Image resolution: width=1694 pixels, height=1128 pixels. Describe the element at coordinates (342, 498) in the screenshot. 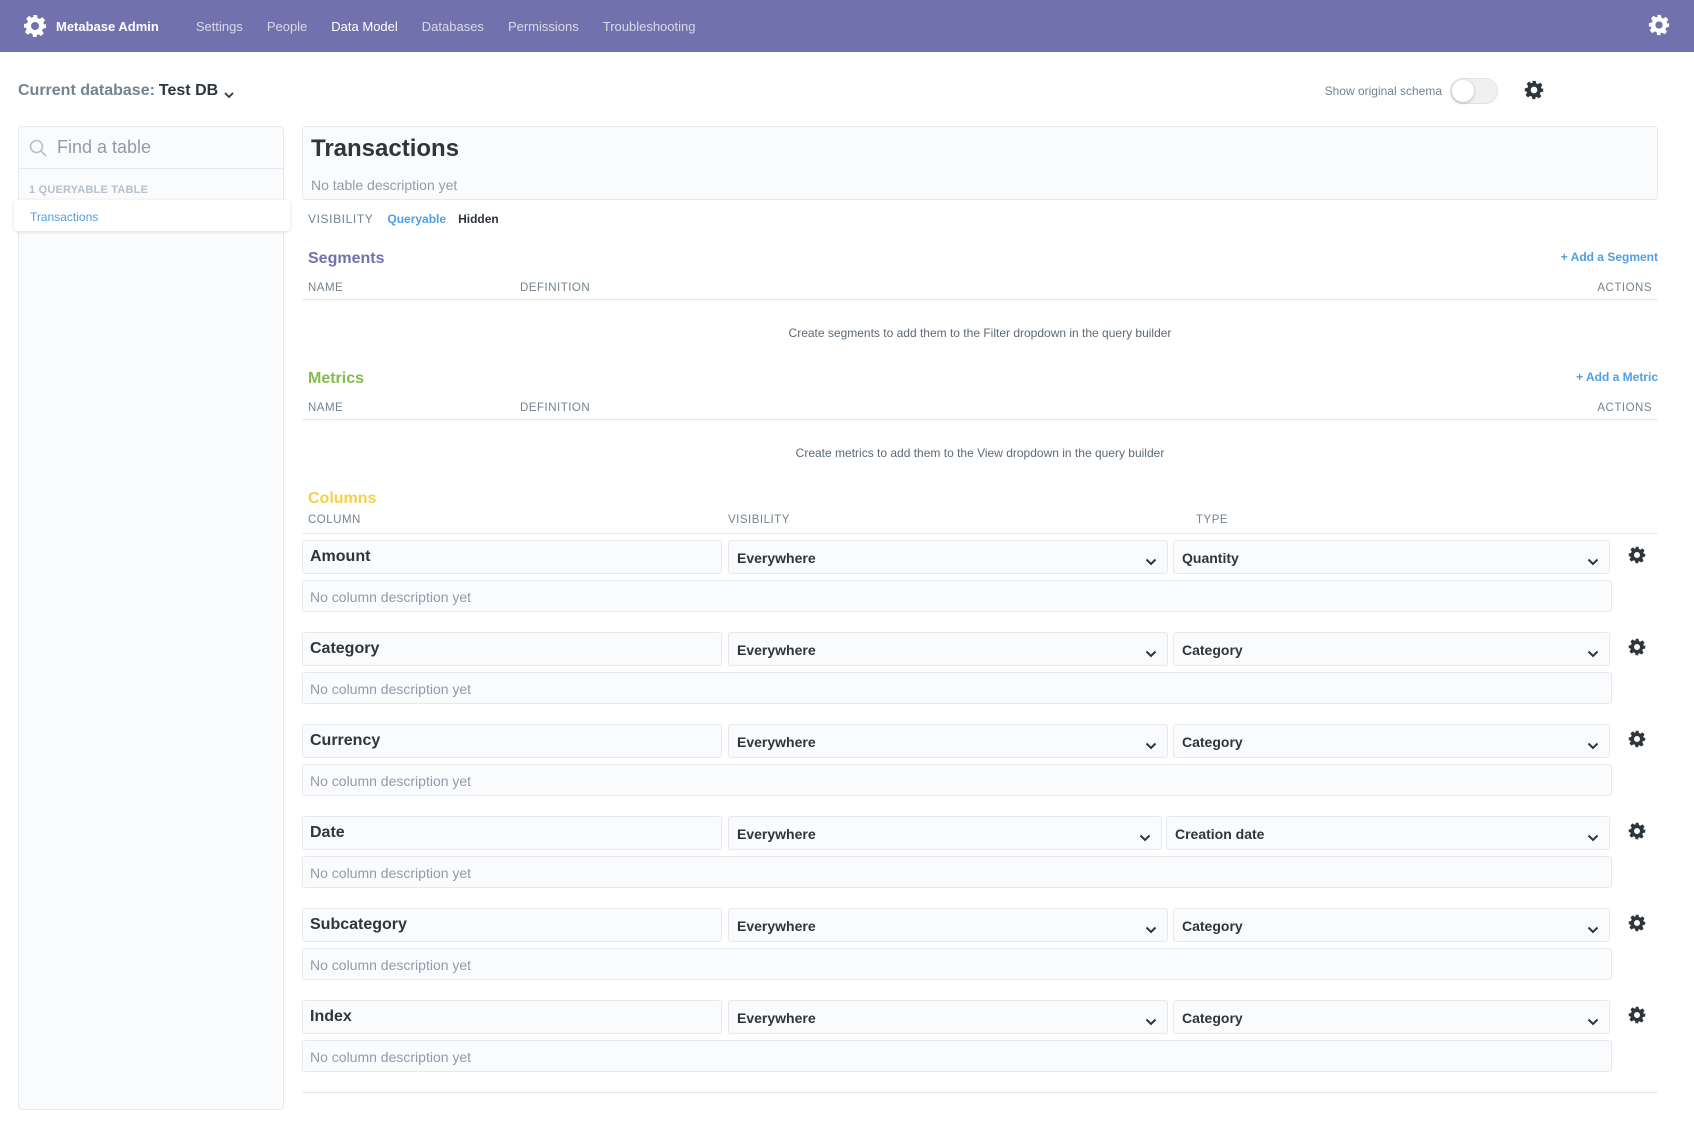

I see `columns-title: Columns` at that location.